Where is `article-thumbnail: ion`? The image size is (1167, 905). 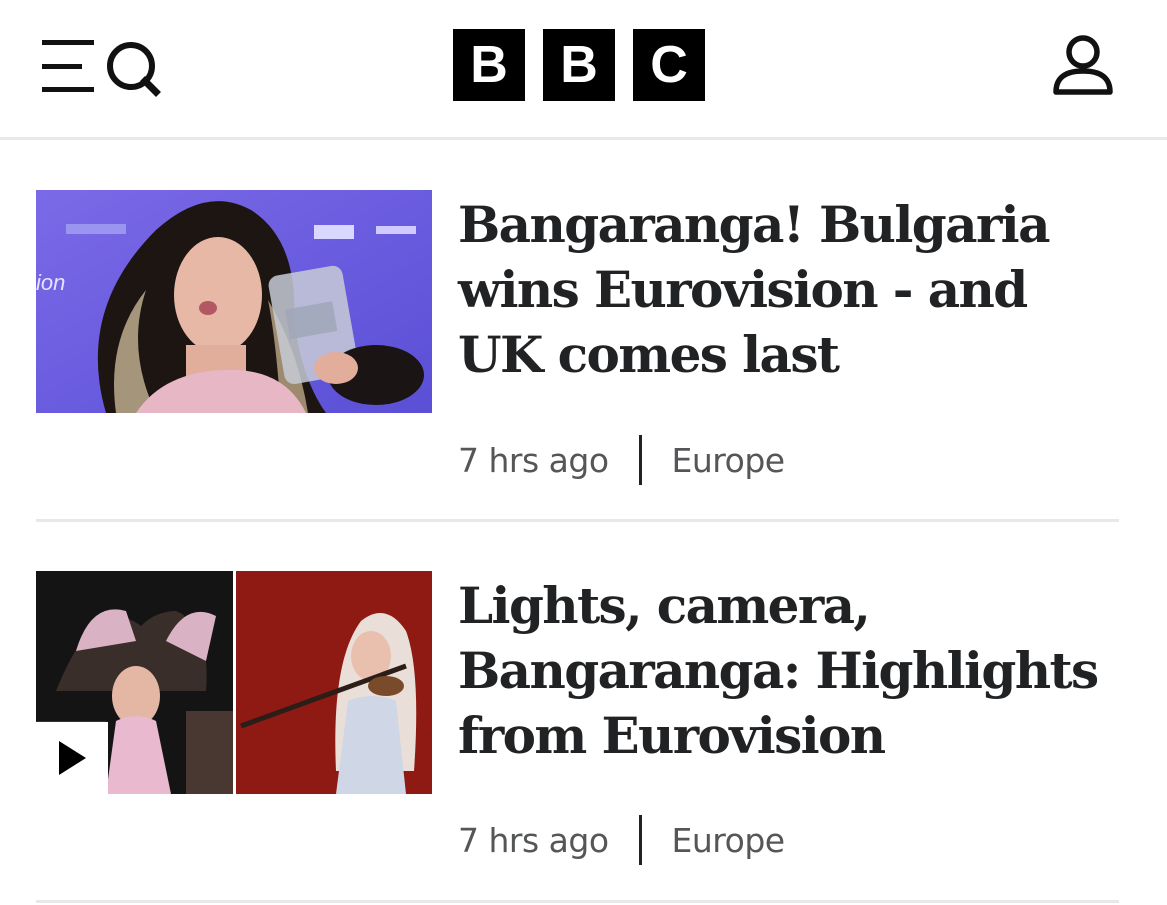
article-thumbnail: ion is located at coordinates (234, 301).